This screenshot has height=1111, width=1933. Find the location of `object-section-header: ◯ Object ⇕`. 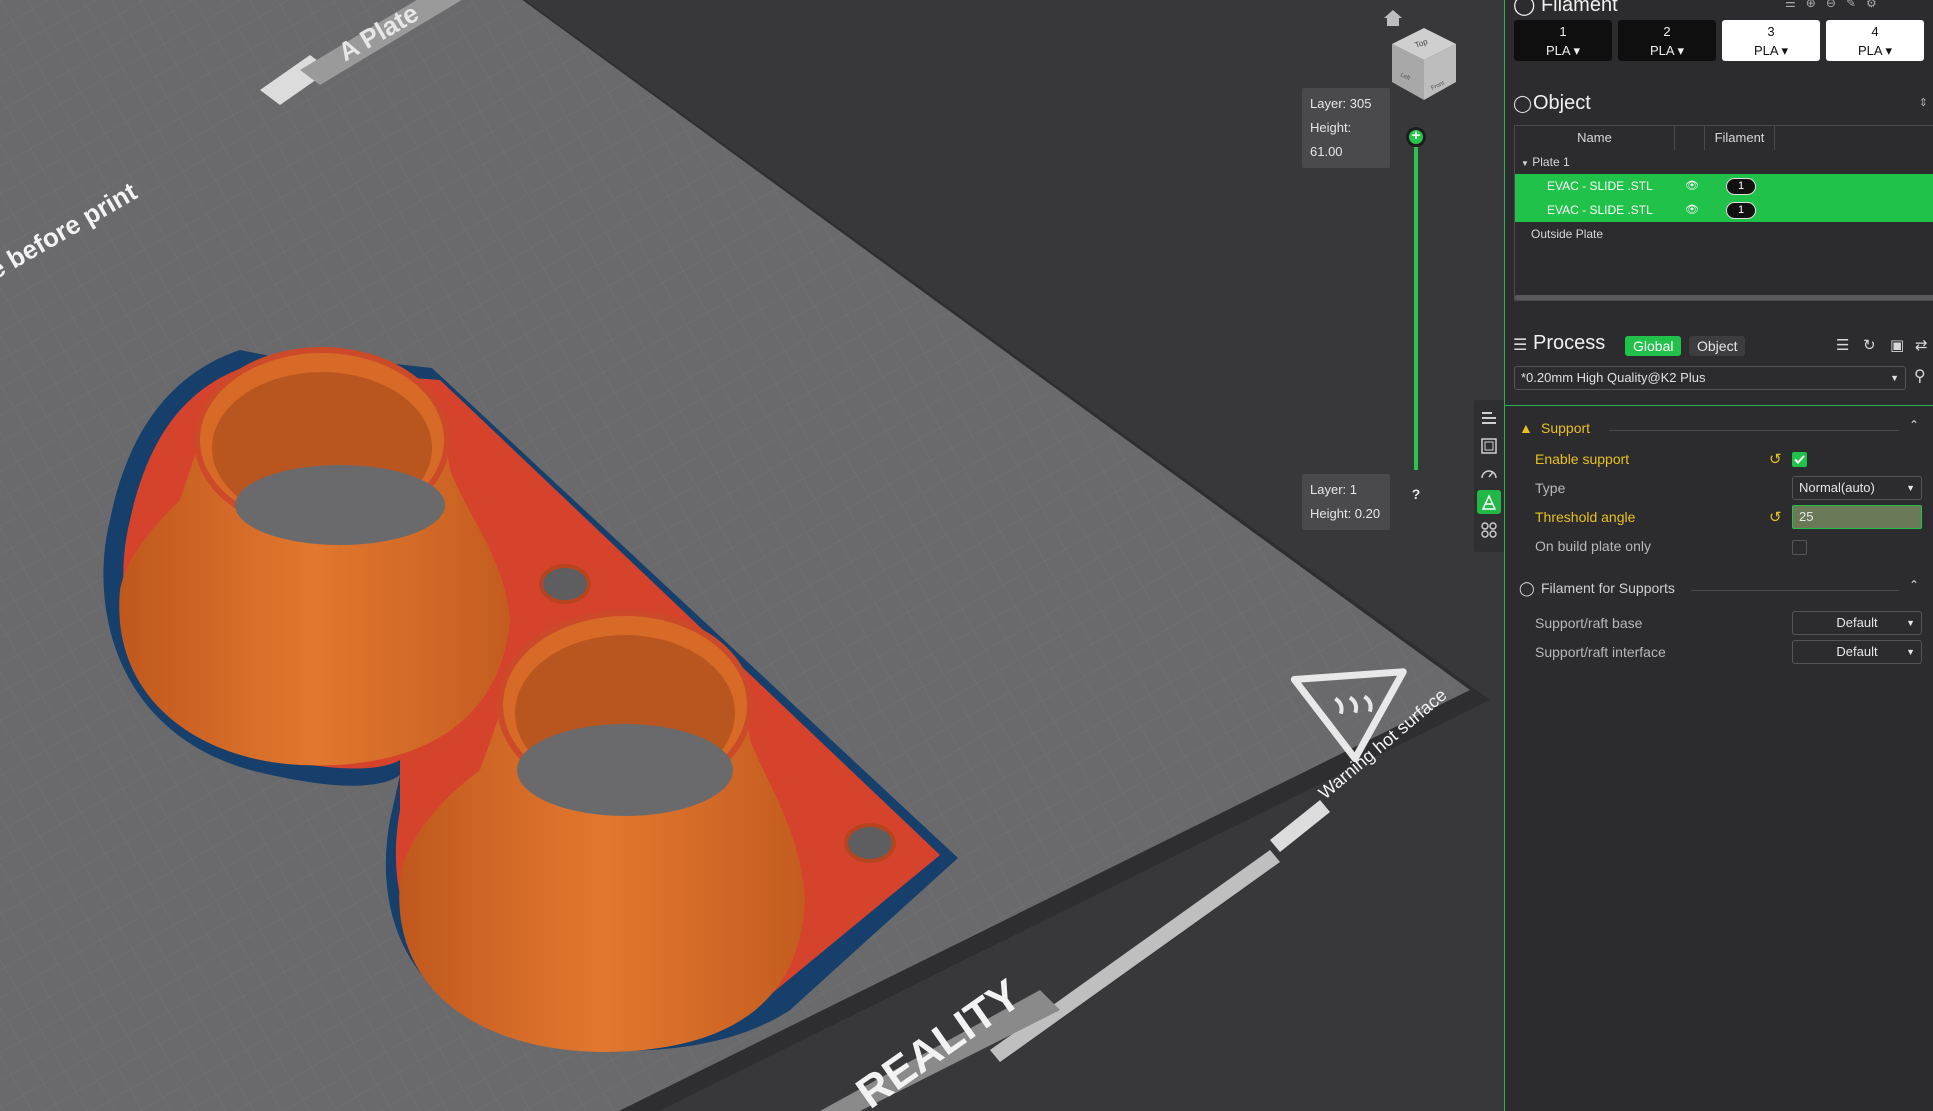

object-section-header: ◯ Object ⇕ is located at coordinates (1720, 106).